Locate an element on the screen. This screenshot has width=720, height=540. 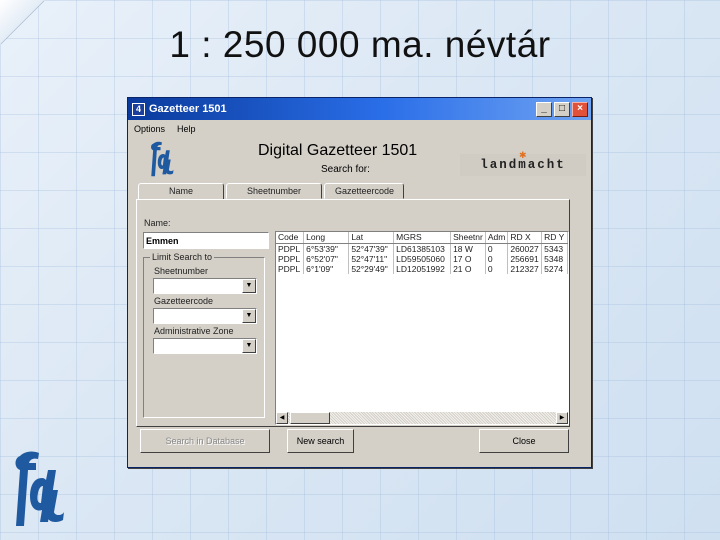
results-header-row: Code Long Lat MGRS Sheetnr Adm RD X RD Y is located at coordinates (422, 238).